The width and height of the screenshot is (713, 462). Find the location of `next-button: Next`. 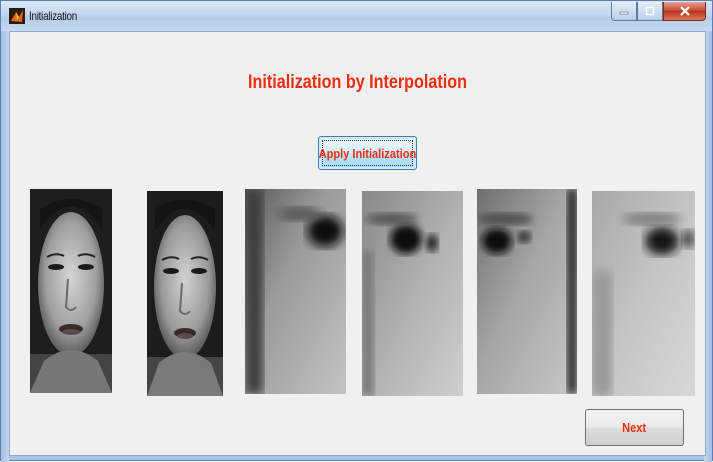

next-button: Next is located at coordinates (634, 427).